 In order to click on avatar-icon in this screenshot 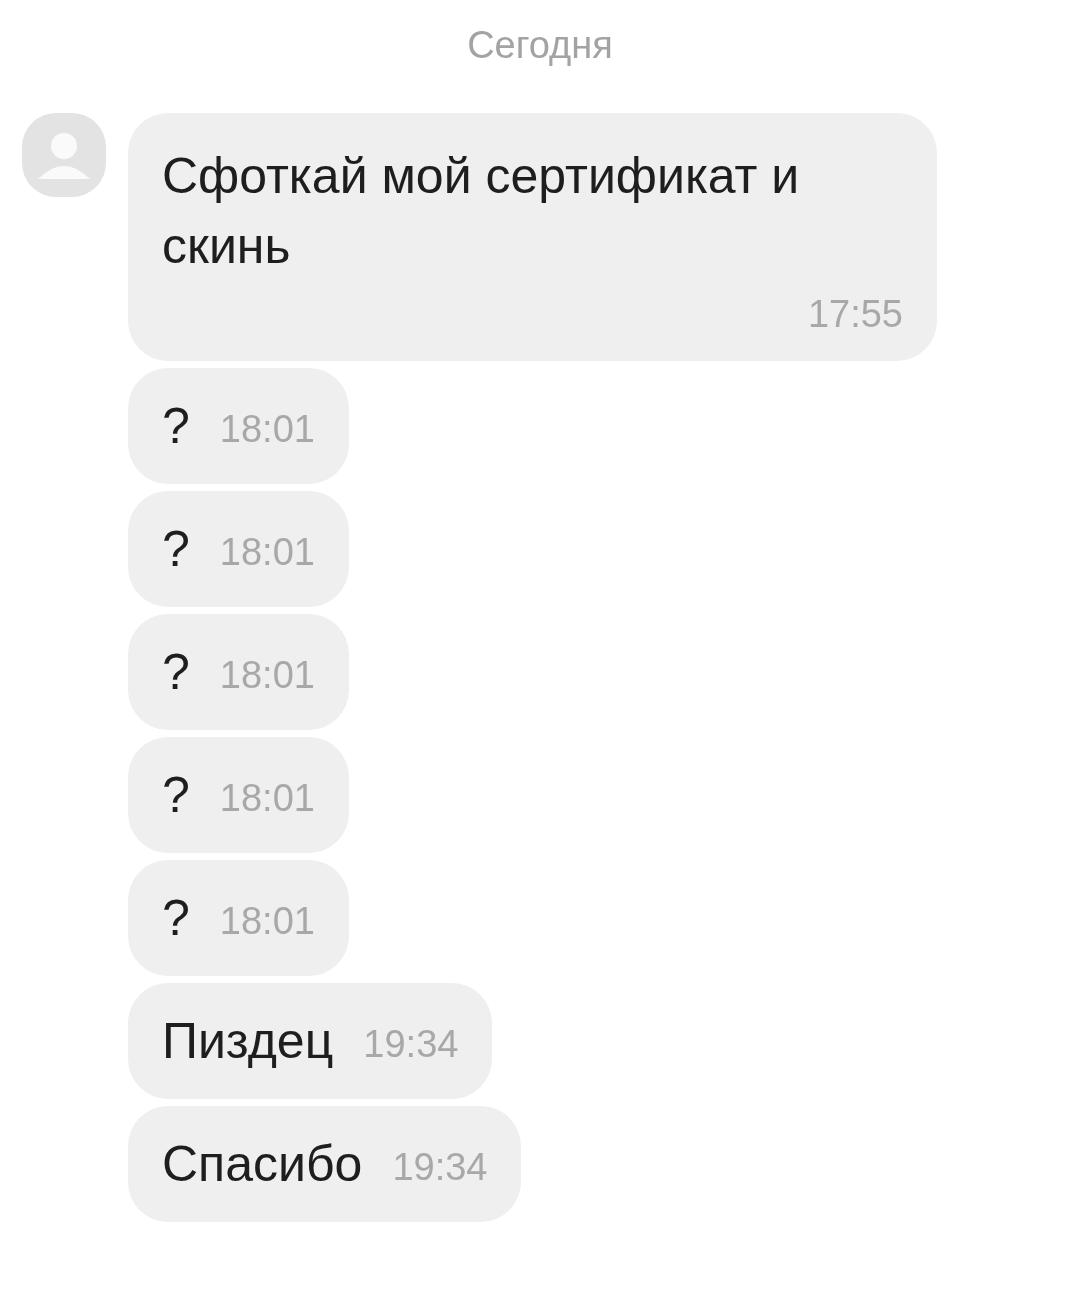, I will do `click(64, 155)`.